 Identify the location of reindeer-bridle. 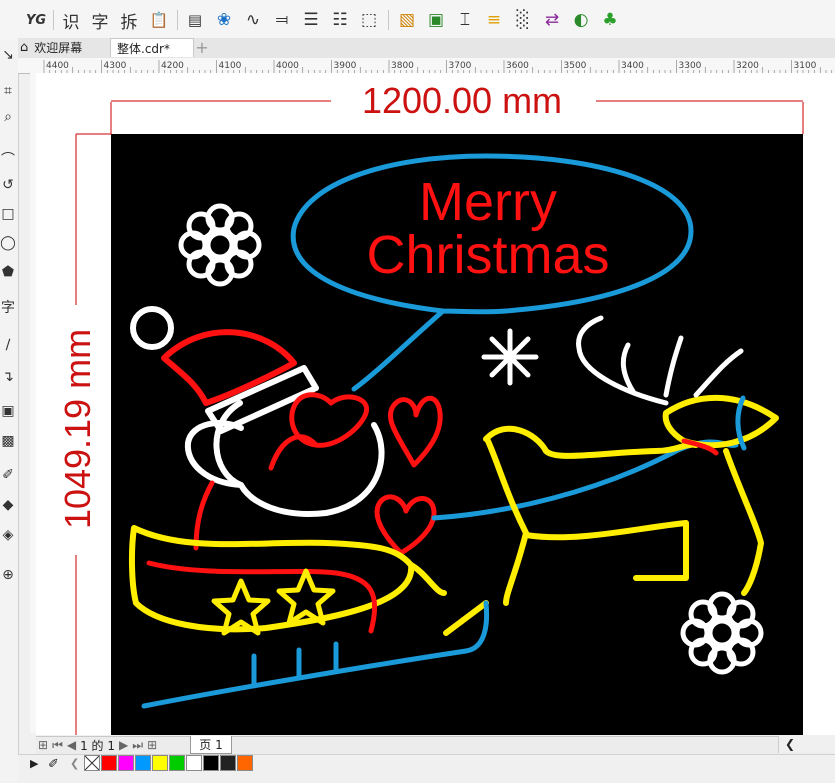
(741, 423).